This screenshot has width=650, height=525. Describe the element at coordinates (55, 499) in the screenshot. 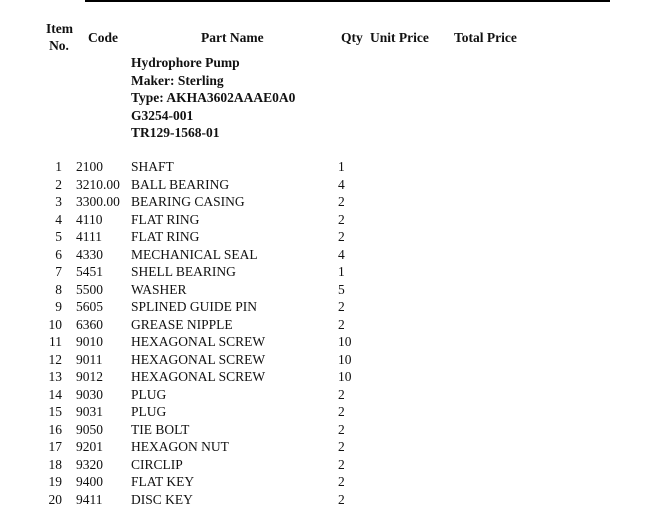

I see `item-no-cell: 20` at that location.